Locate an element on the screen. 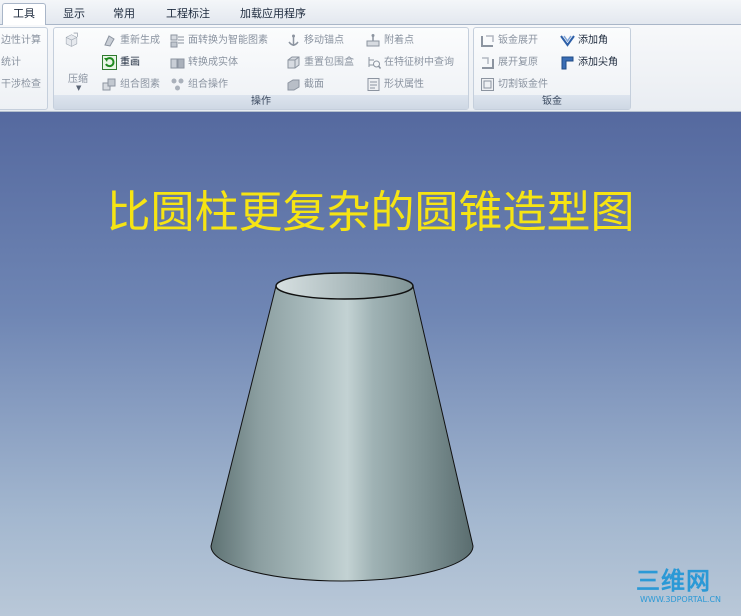  attach-point-icon is located at coordinates (373, 40).